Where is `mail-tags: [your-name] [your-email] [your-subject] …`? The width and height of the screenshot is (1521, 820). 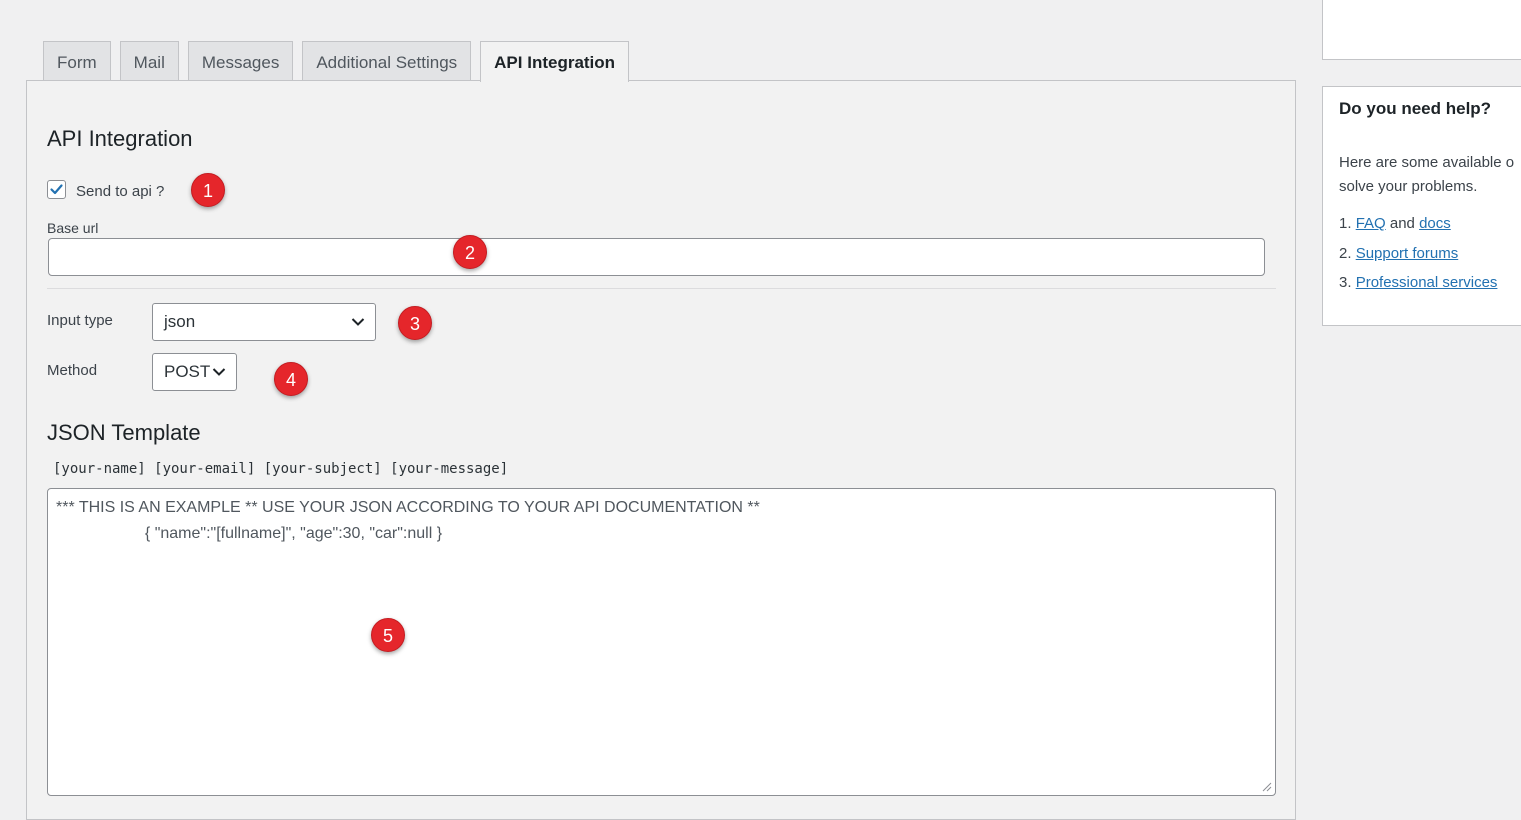 mail-tags: [your-name] [your-email] [your-subject] … is located at coordinates (281, 469).